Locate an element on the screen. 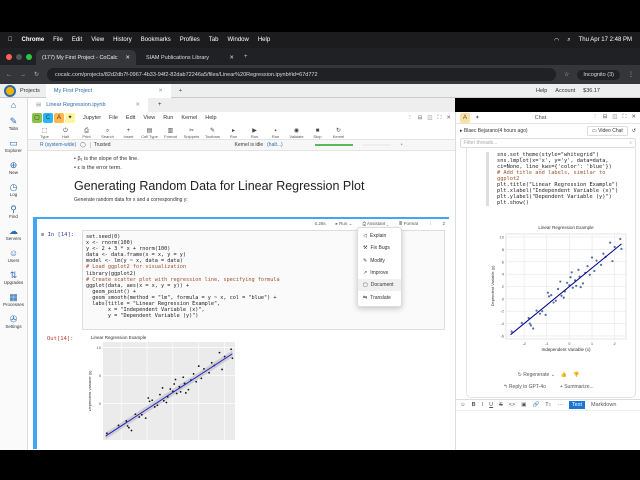 The height and width of the screenshot is (480, 640). minimize-window-icon is located at coordinates (19, 56).